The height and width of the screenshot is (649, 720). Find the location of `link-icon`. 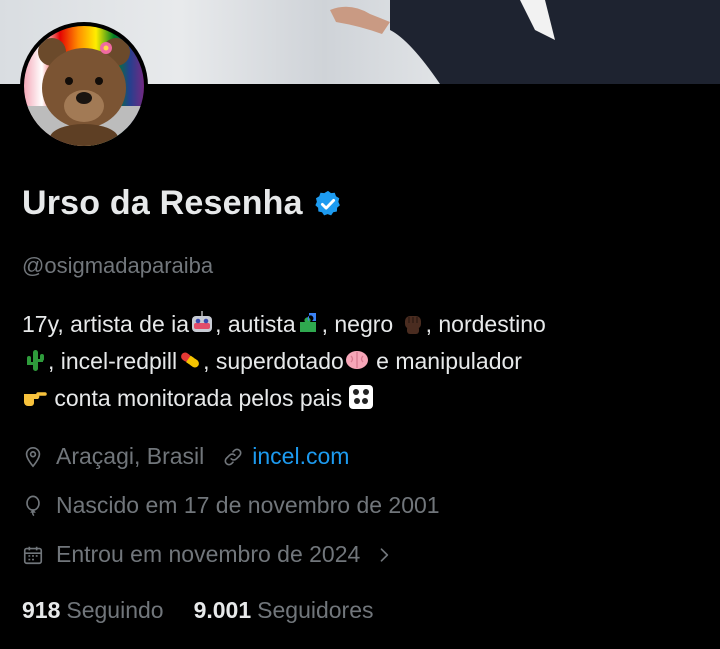

link-icon is located at coordinates (233, 456).